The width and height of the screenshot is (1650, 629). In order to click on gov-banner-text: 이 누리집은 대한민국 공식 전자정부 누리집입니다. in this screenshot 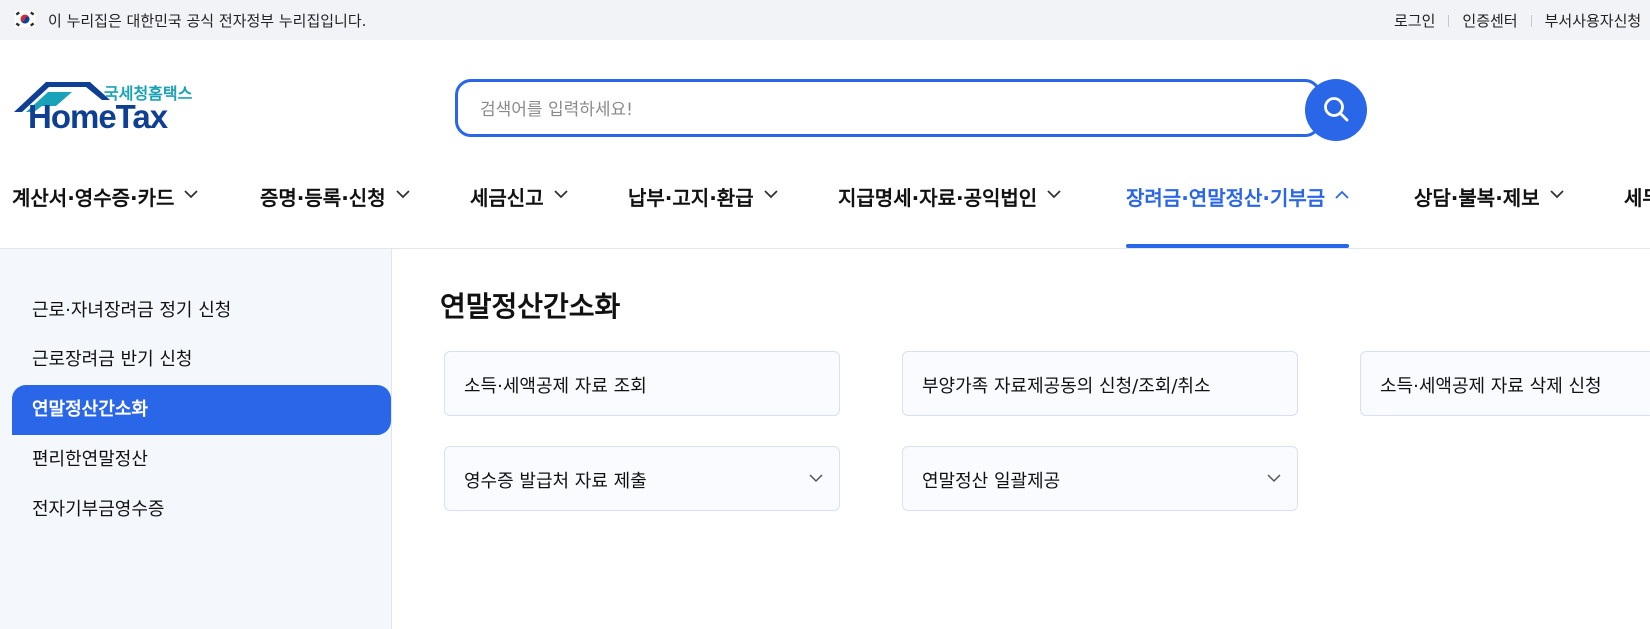, I will do `click(207, 21)`.